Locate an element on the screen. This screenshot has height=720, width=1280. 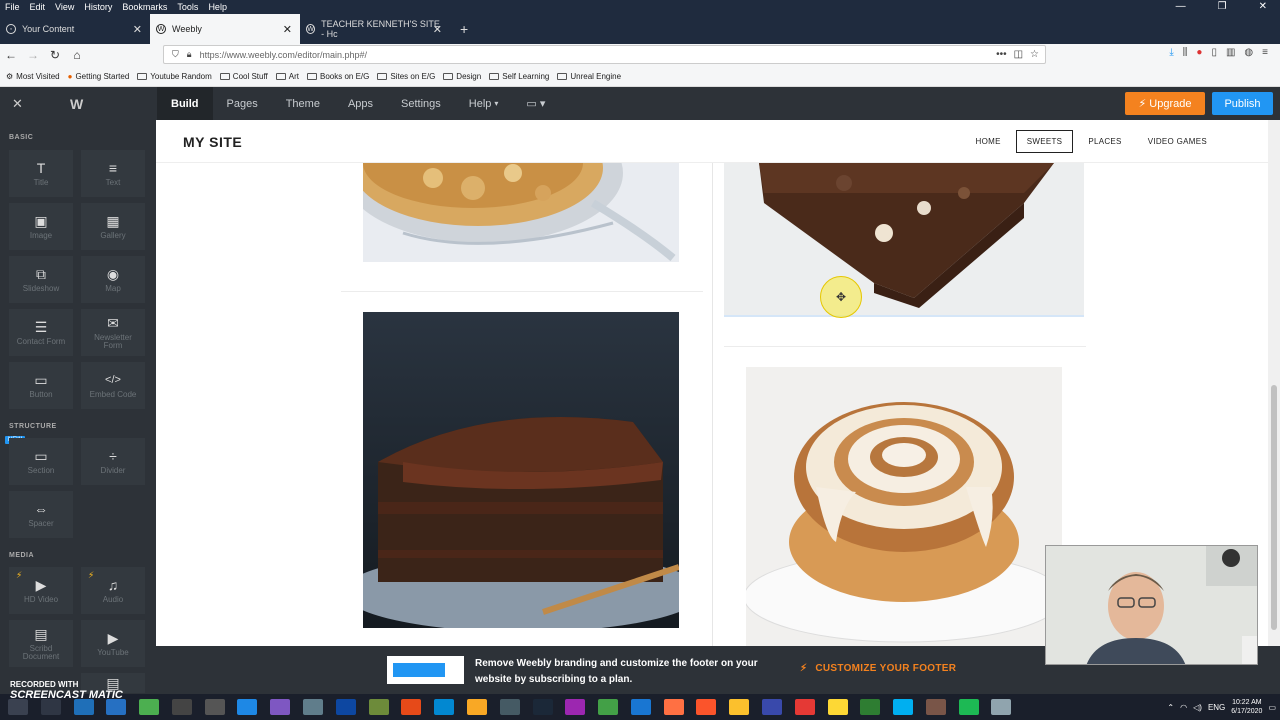
hamburger-menu-icon: ≡ is located at coordinates (1265, 52).